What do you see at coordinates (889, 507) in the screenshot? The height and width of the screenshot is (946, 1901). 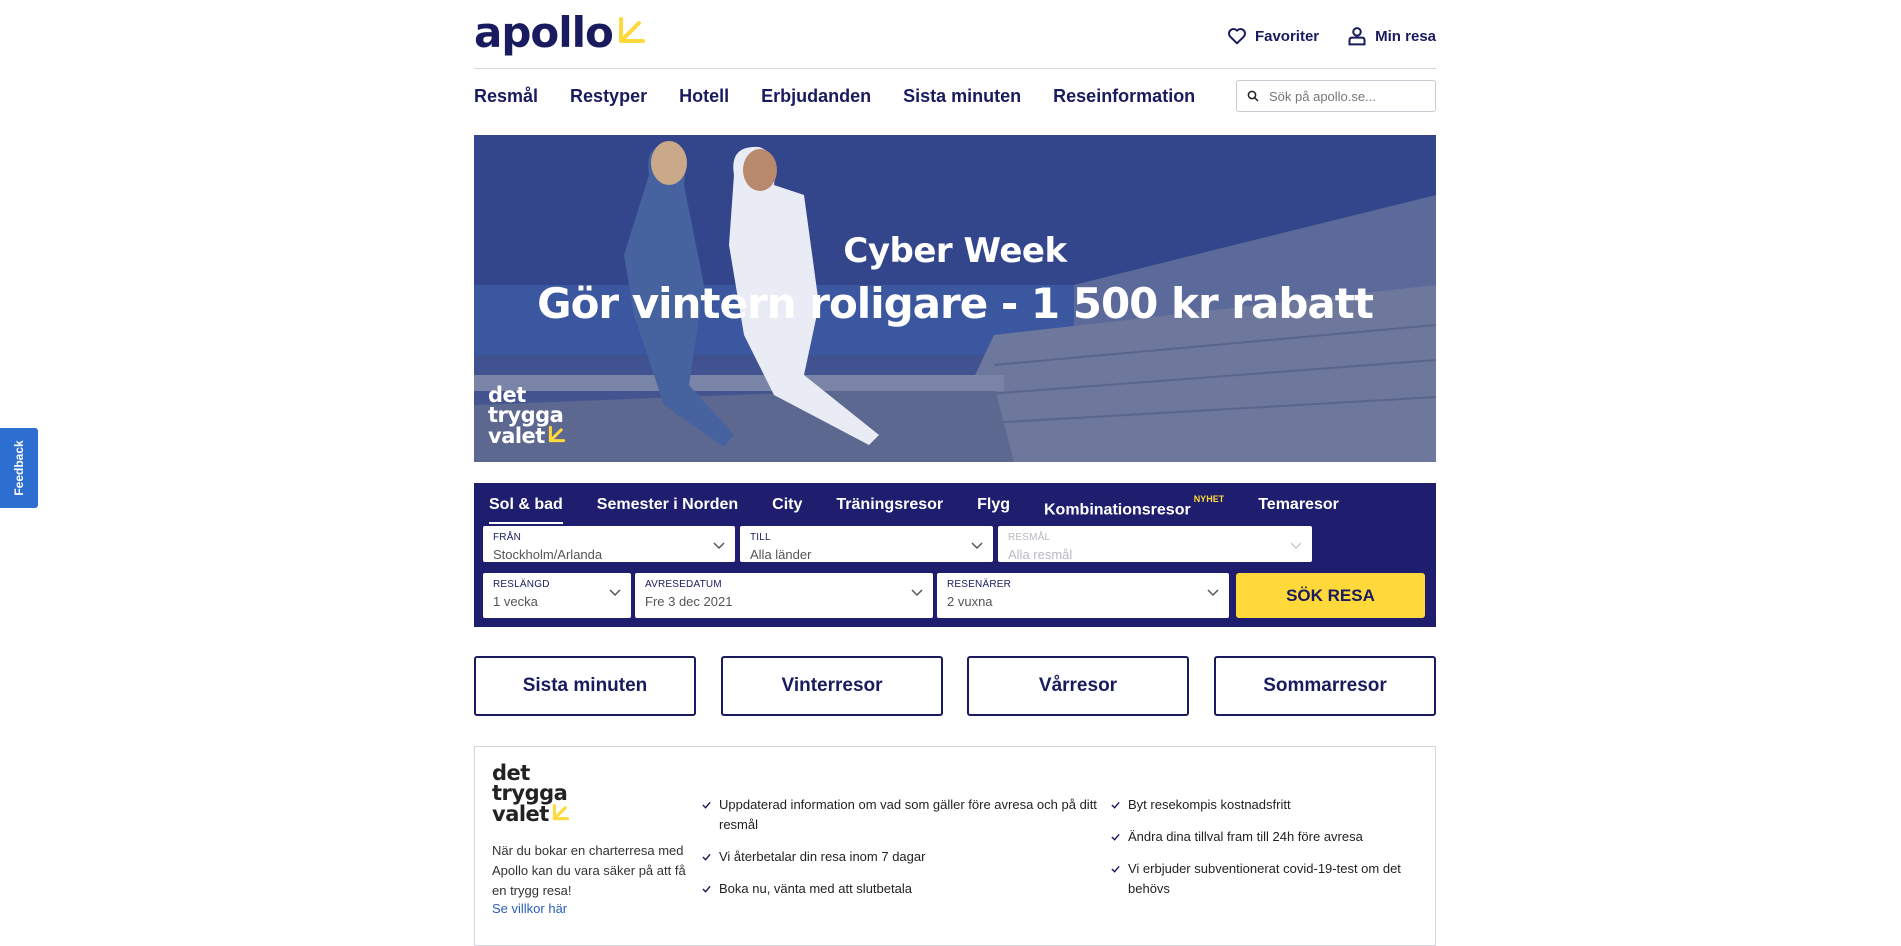 I see `tab-traningsresor: Träningsresor` at bounding box center [889, 507].